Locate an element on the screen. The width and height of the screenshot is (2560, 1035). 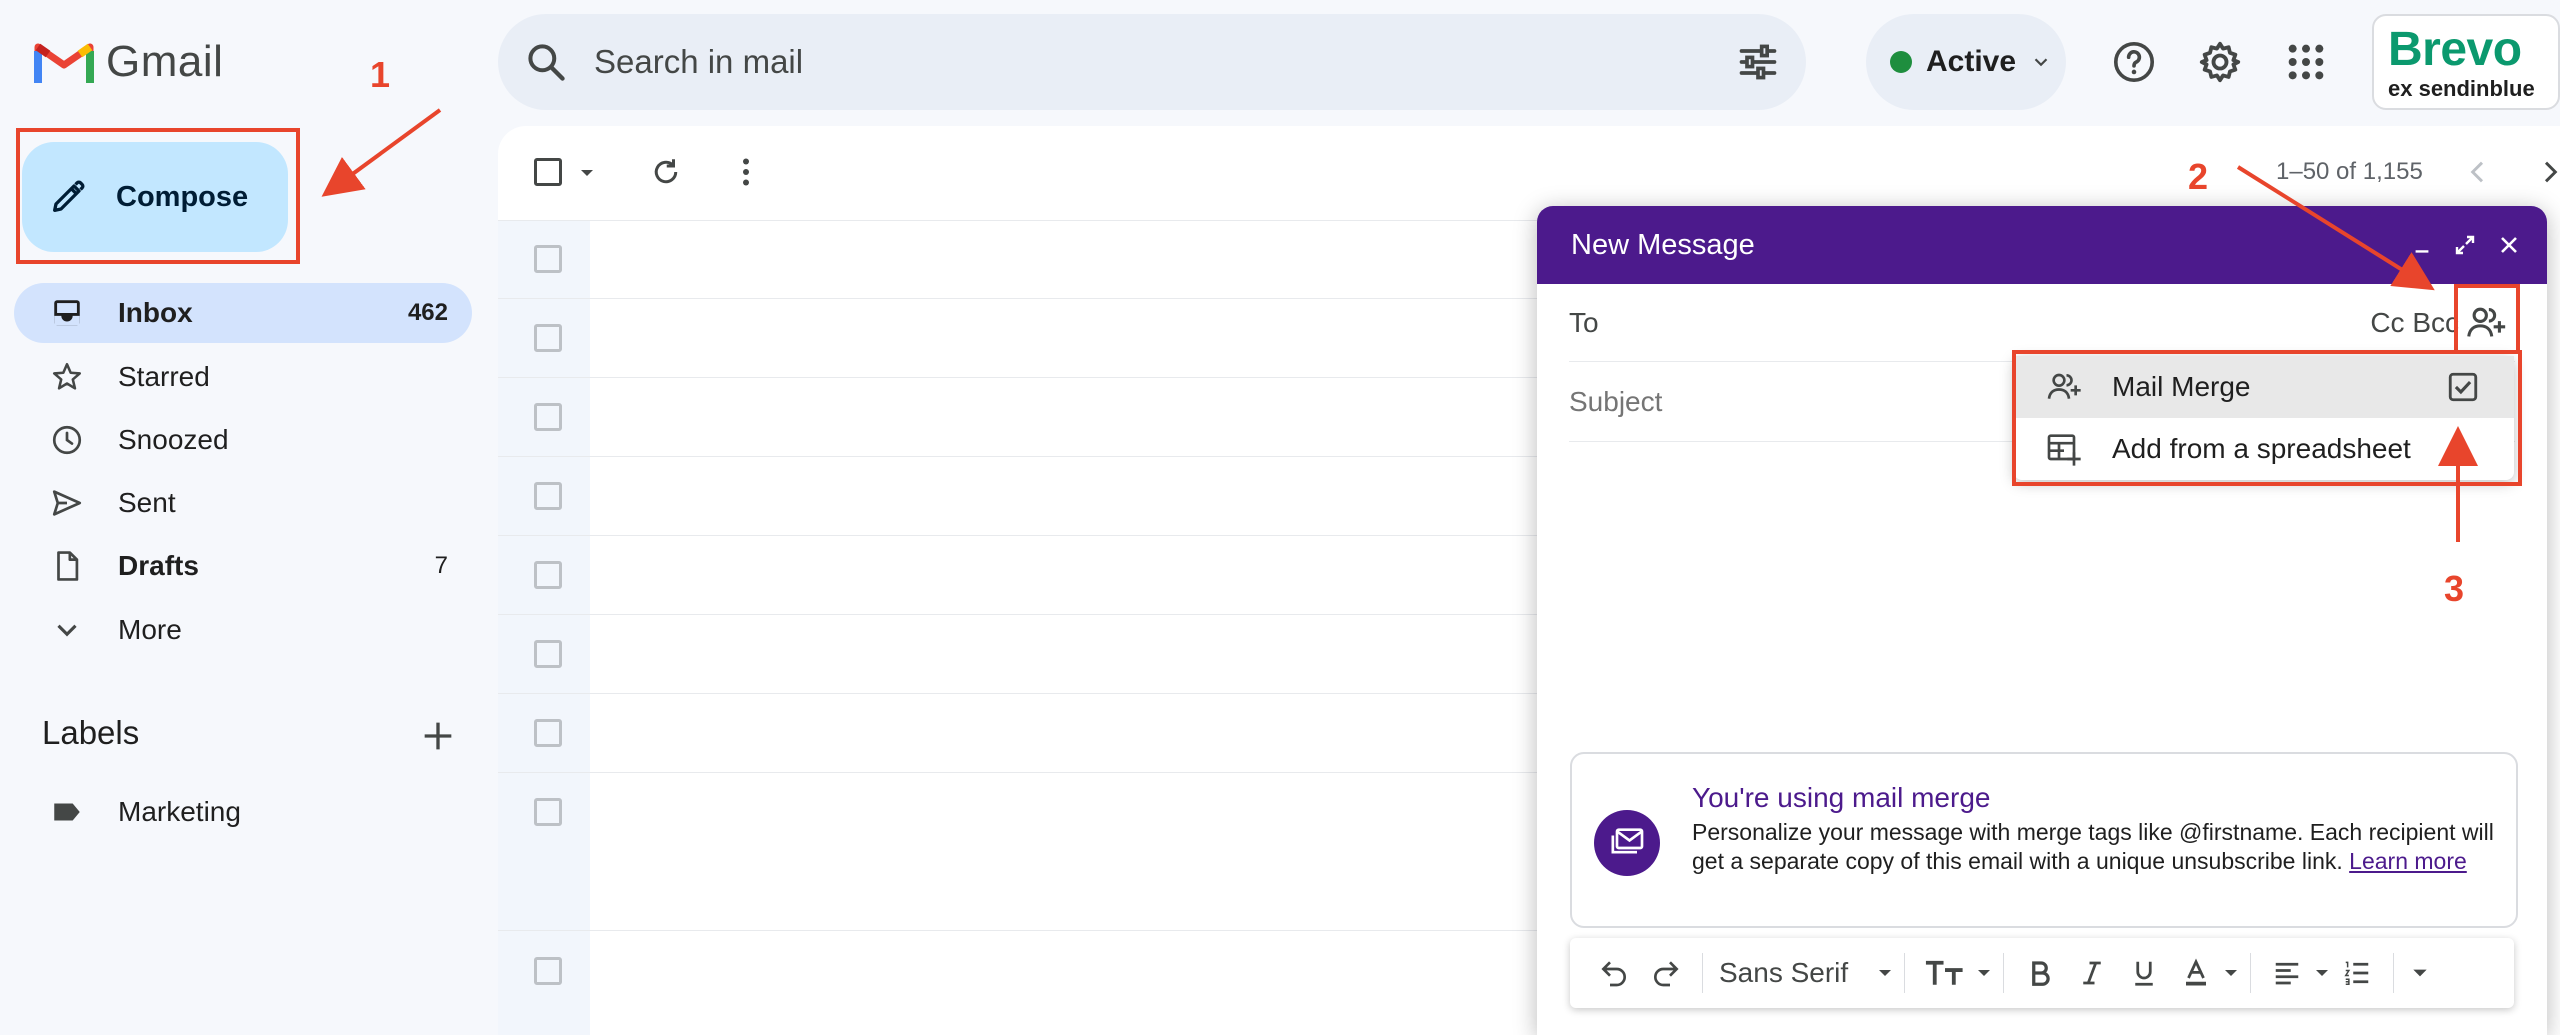
italic-icon is located at coordinates (2092, 973).